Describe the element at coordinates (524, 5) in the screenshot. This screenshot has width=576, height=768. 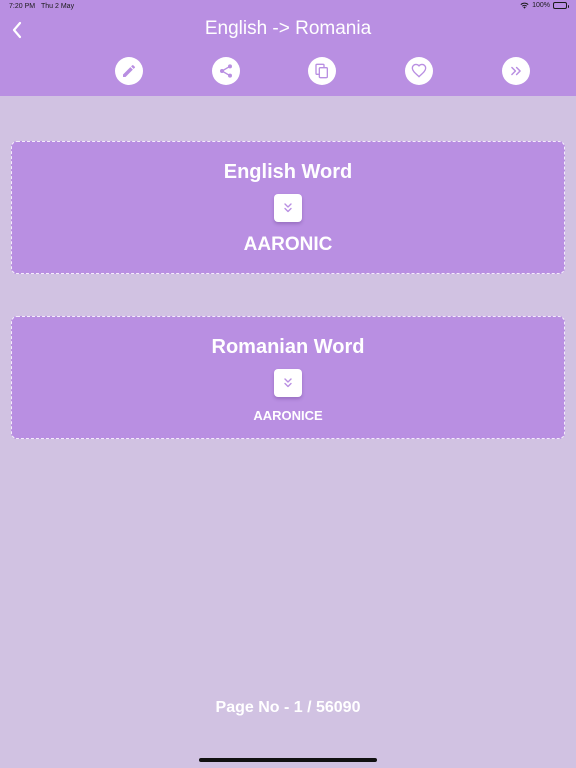
I see `wifi-icon` at that location.